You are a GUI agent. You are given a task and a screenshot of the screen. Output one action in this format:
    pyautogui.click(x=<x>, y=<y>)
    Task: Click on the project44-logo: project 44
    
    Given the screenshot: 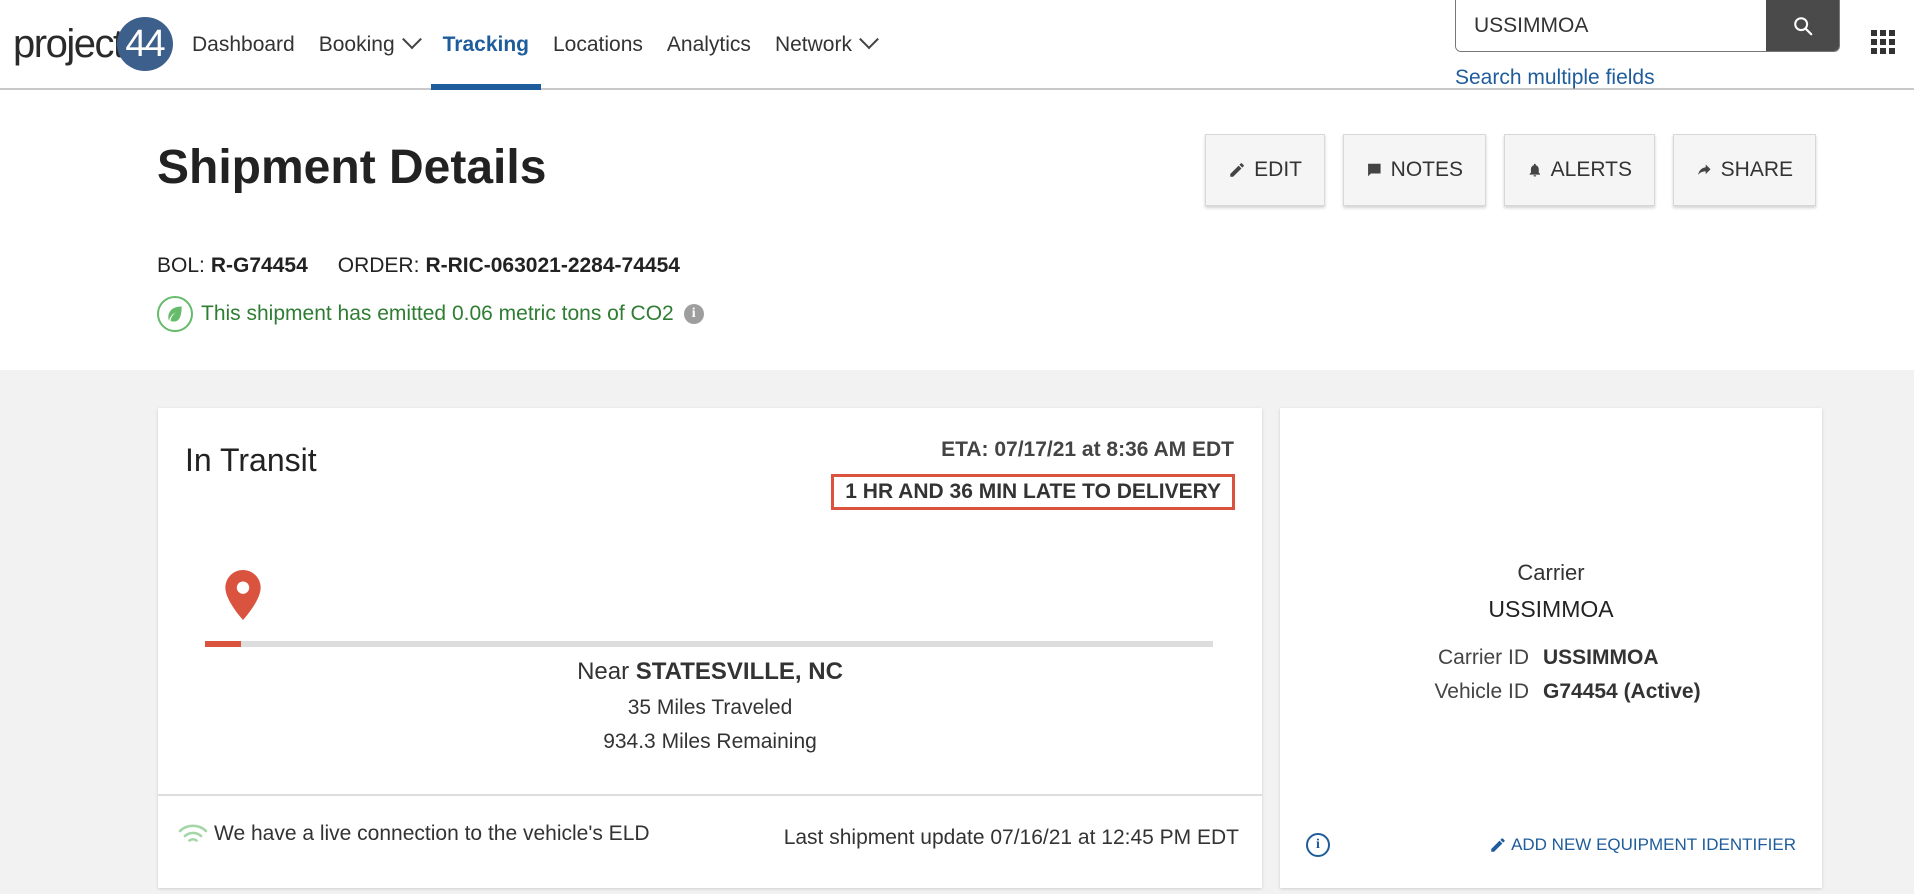 What is the action you would take?
    pyautogui.click(x=93, y=44)
    